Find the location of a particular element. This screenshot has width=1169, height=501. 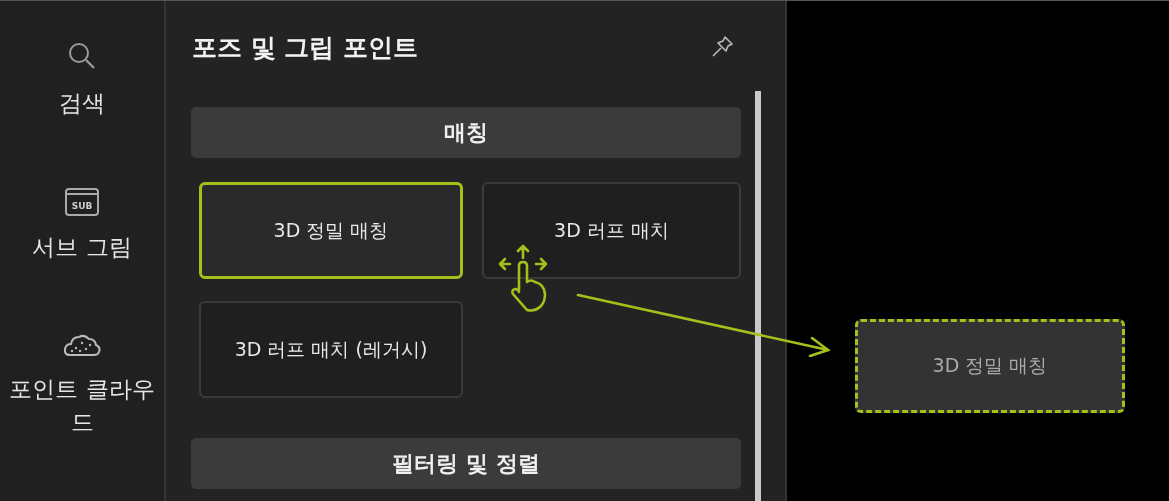

section-header: 필터링 및 정렬 is located at coordinates (466, 463).